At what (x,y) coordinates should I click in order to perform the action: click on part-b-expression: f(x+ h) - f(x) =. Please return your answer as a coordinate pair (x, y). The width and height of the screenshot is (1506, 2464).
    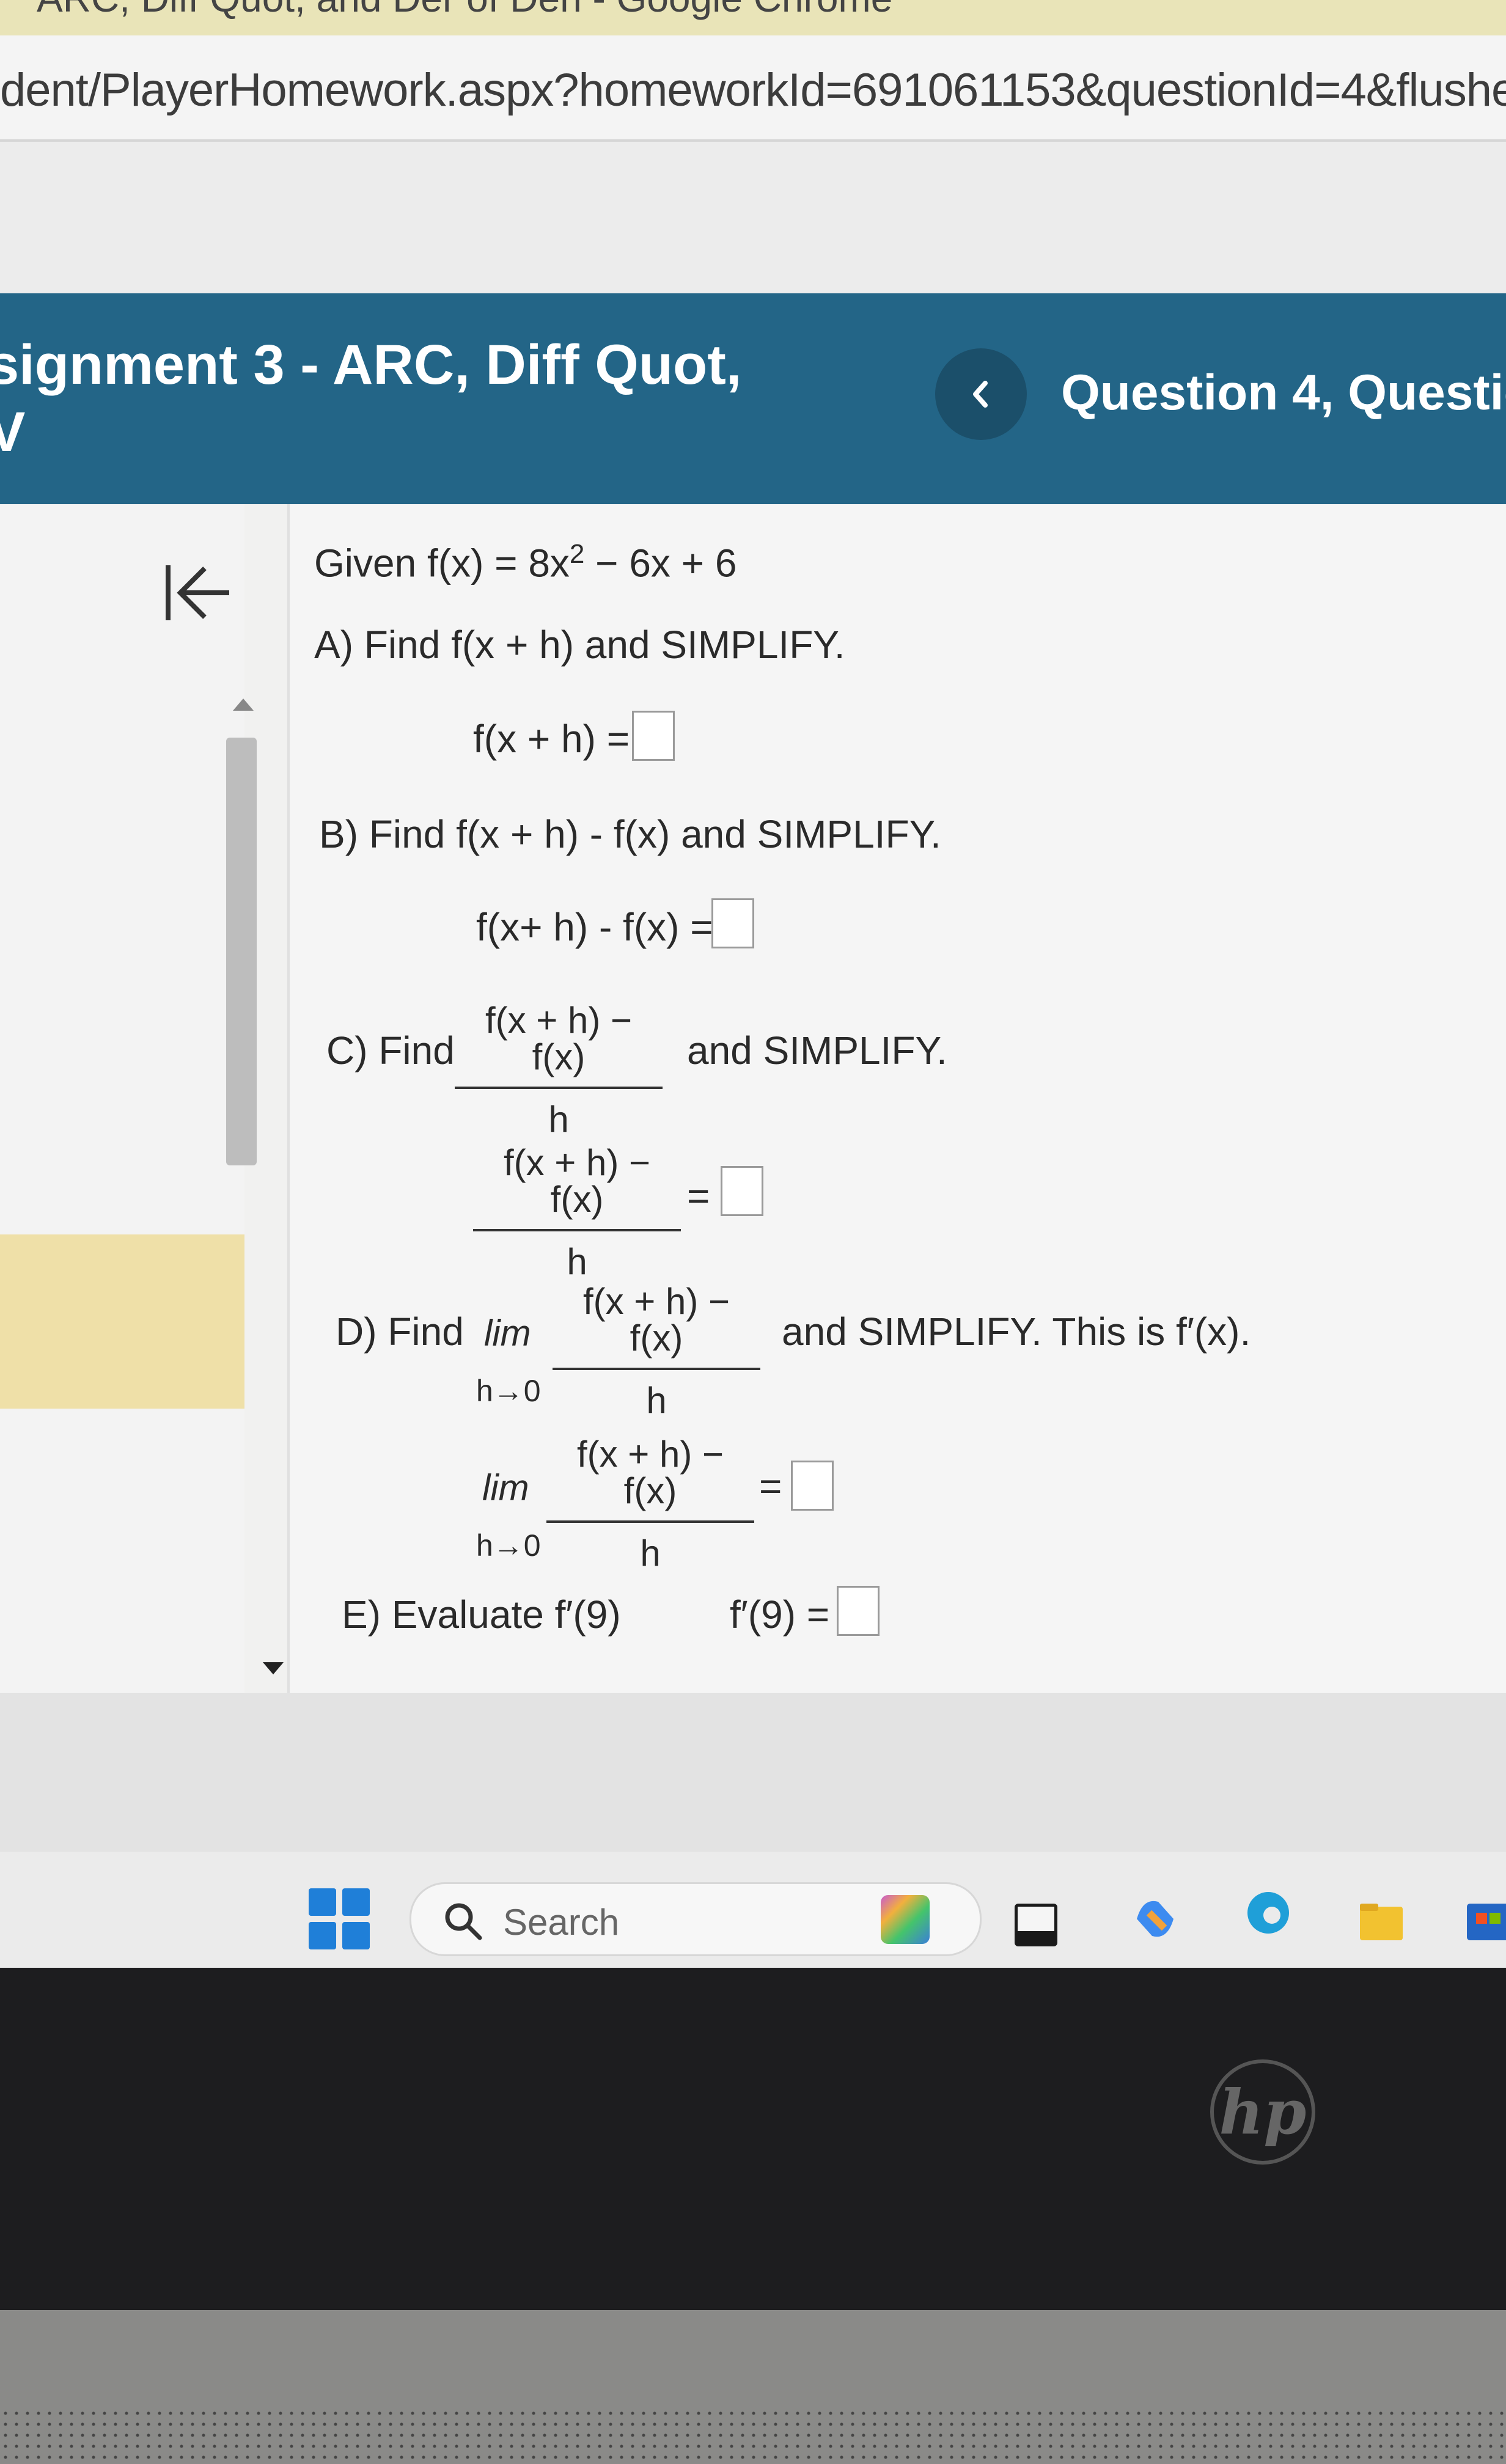
    Looking at the image, I should click on (594, 927).